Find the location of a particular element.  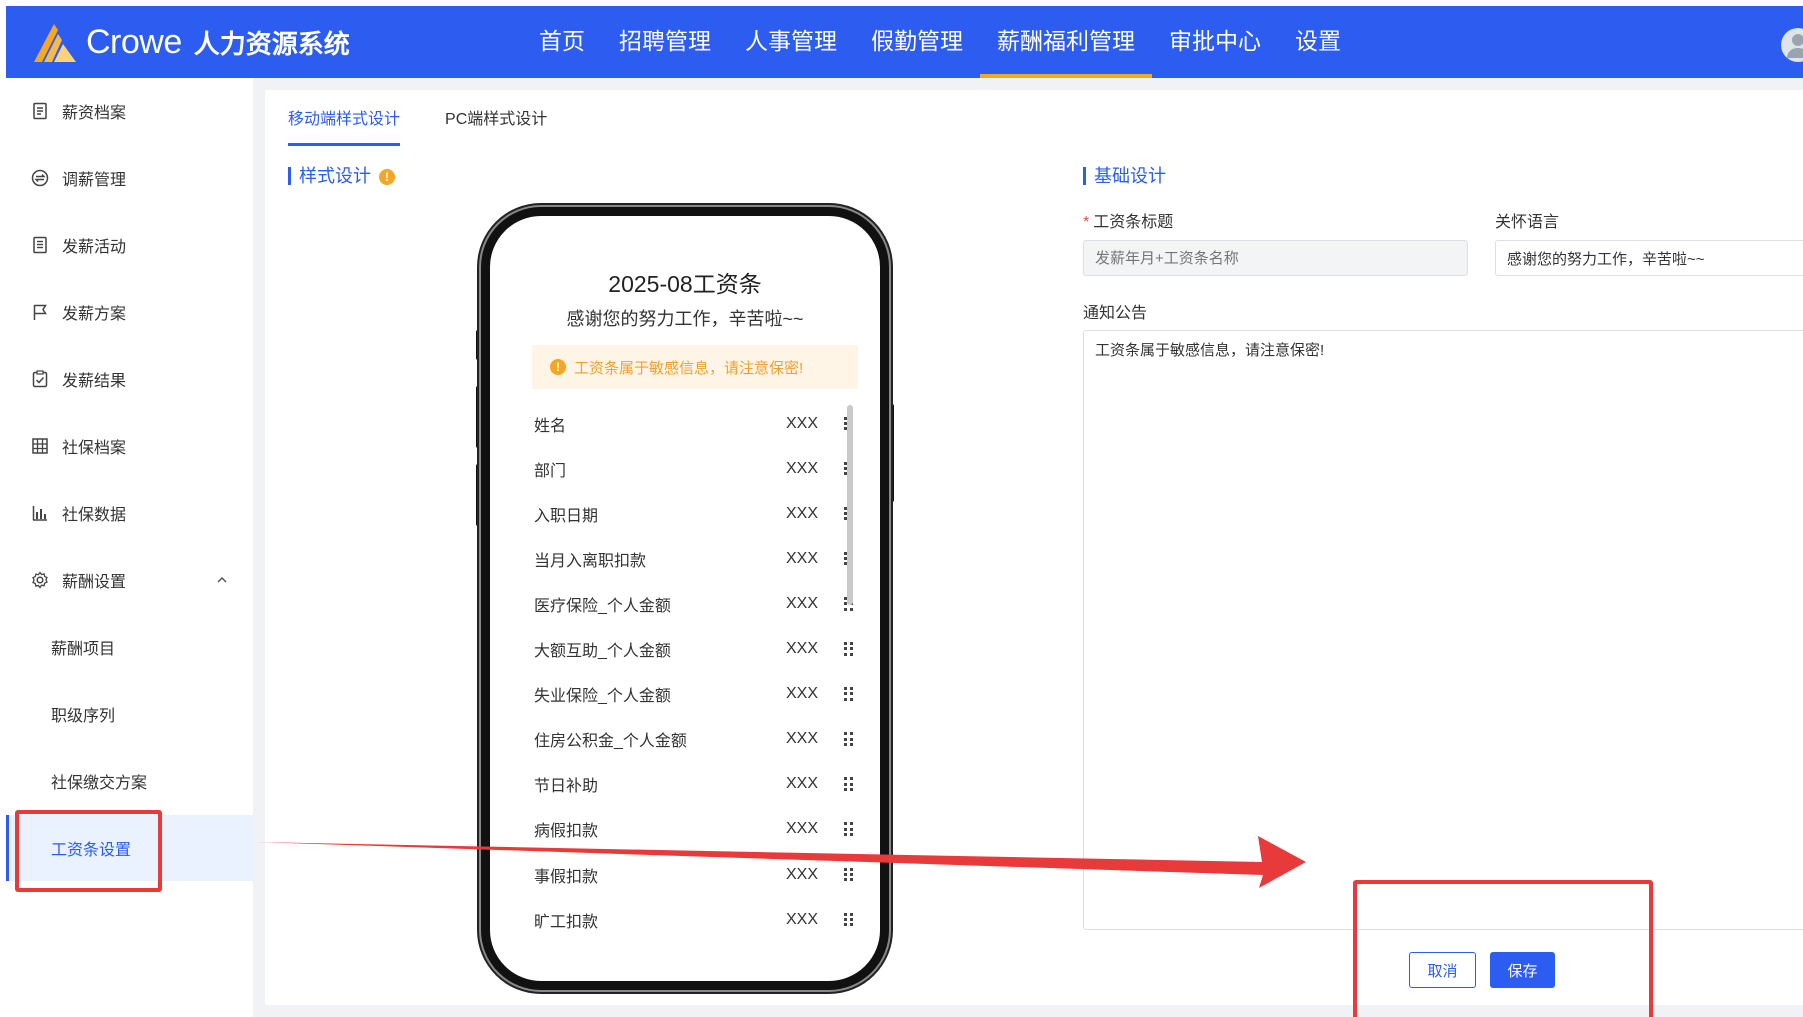

payslip-row: 事假扣款 XXX is located at coordinates (694, 874).